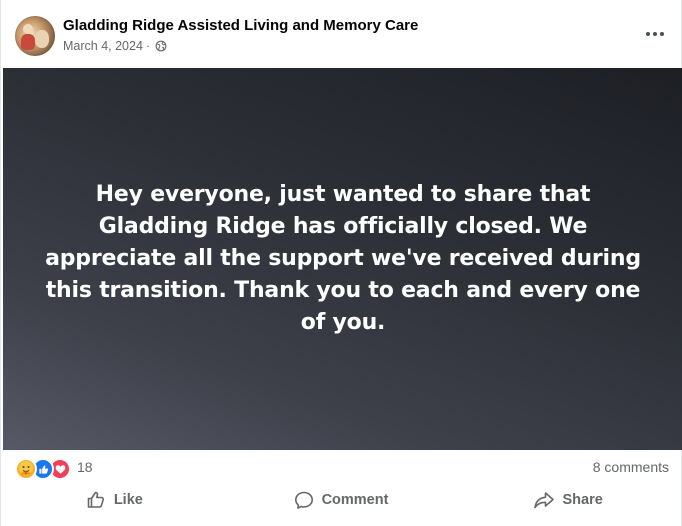 The width and height of the screenshot is (682, 526). Describe the element at coordinates (341, 467) in the screenshot. I see `reactions-bar: 18 8 comments` at that location.